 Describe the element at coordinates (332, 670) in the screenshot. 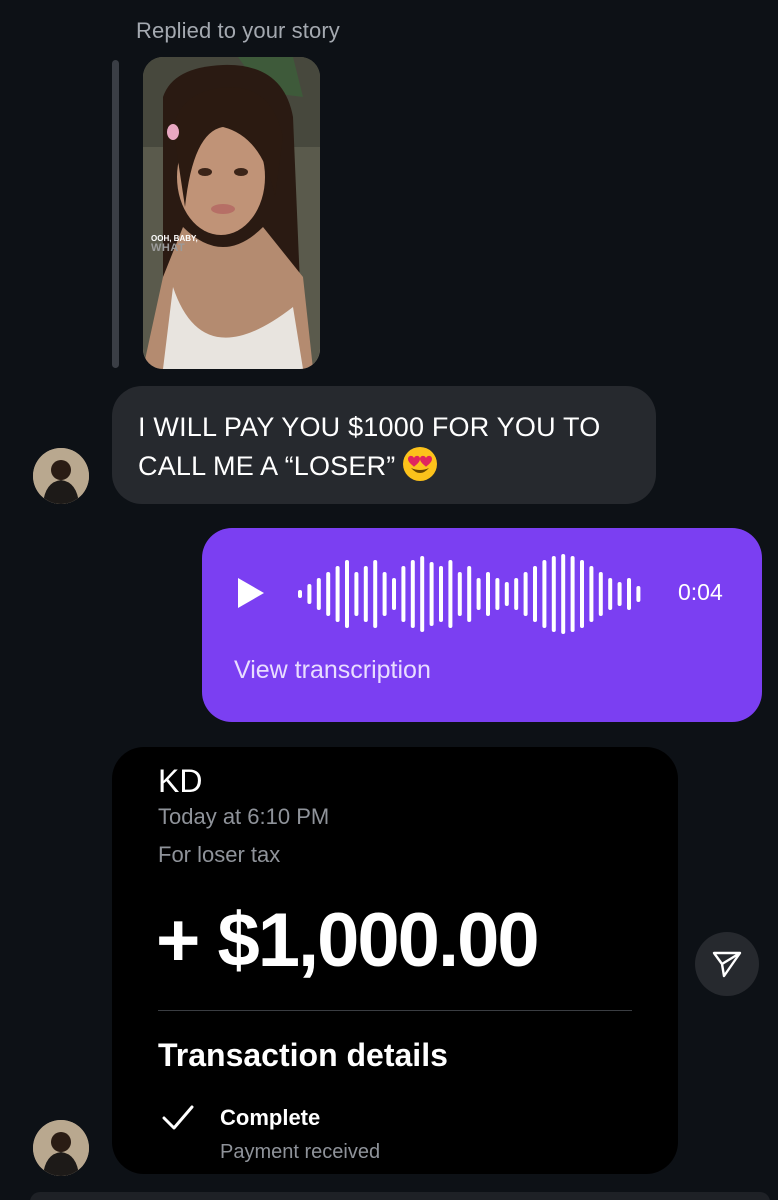

I see `view-transcription-link: View transcription` at that location.